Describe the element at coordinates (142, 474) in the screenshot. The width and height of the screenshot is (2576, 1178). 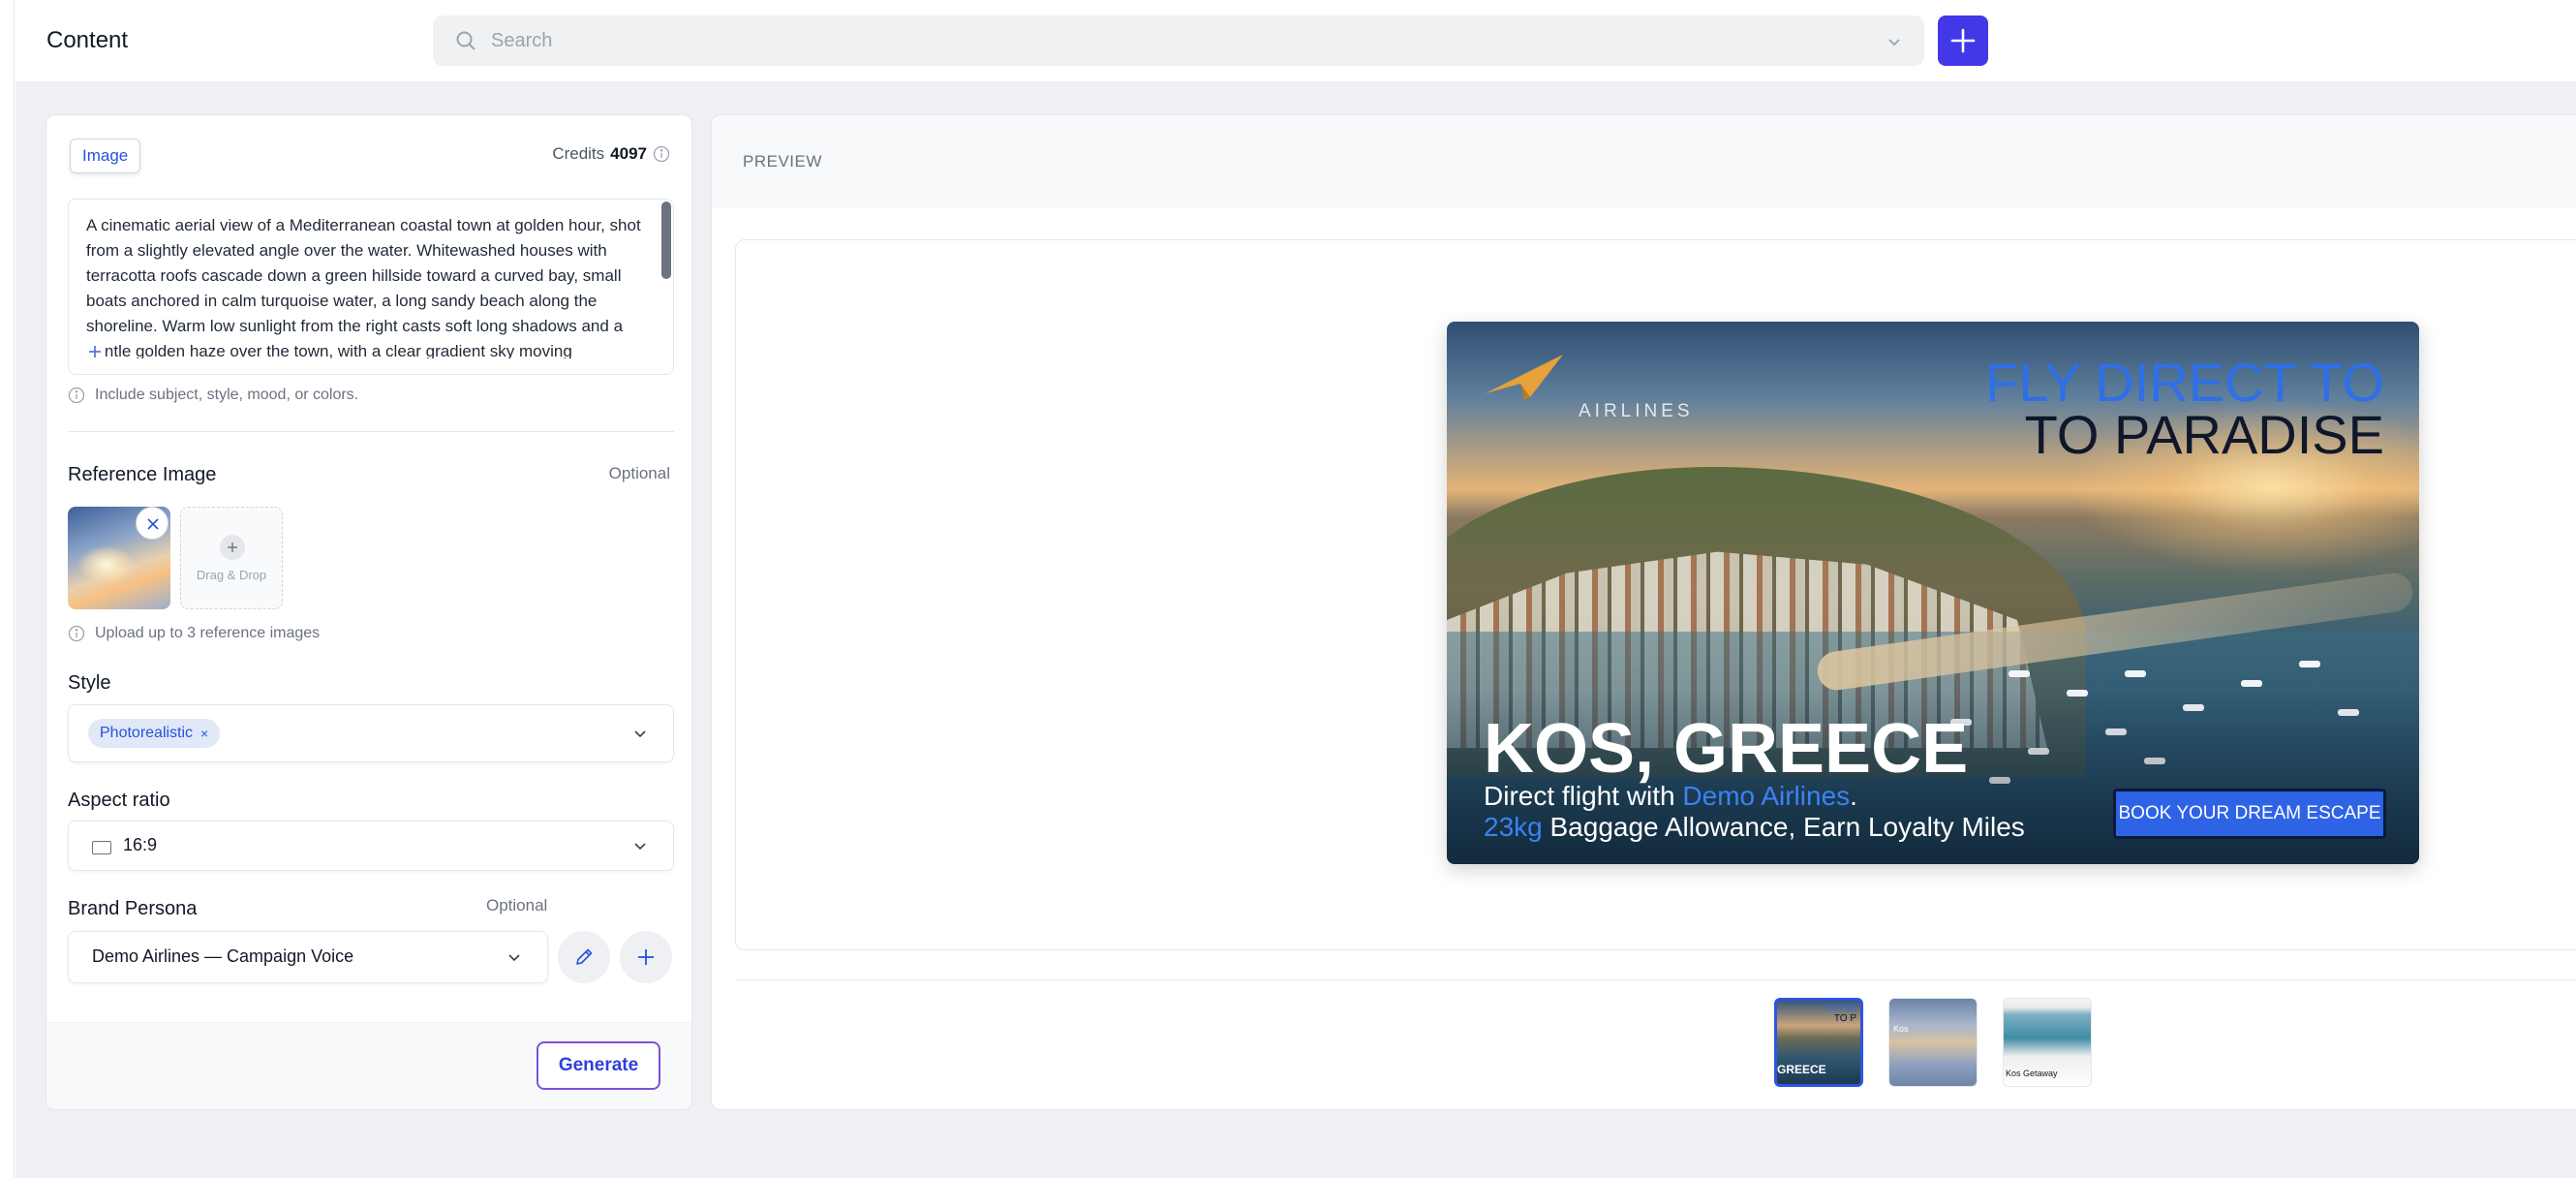
I see `reference-image-label: Reference Image` at that location.